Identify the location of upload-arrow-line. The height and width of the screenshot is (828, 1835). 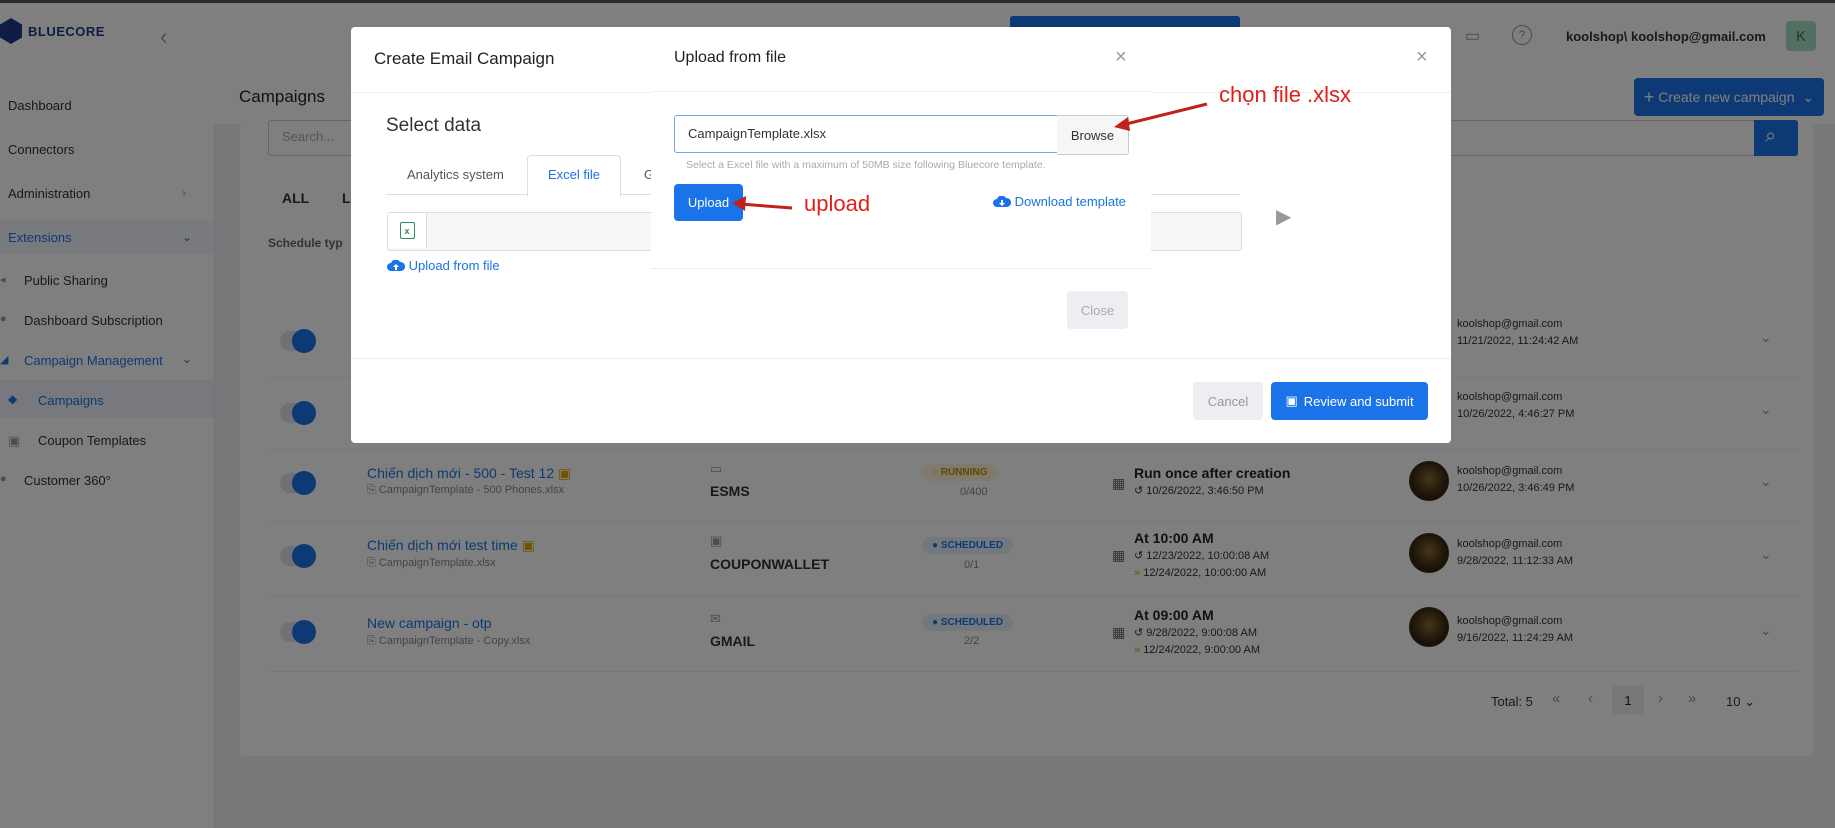
(766, 206).